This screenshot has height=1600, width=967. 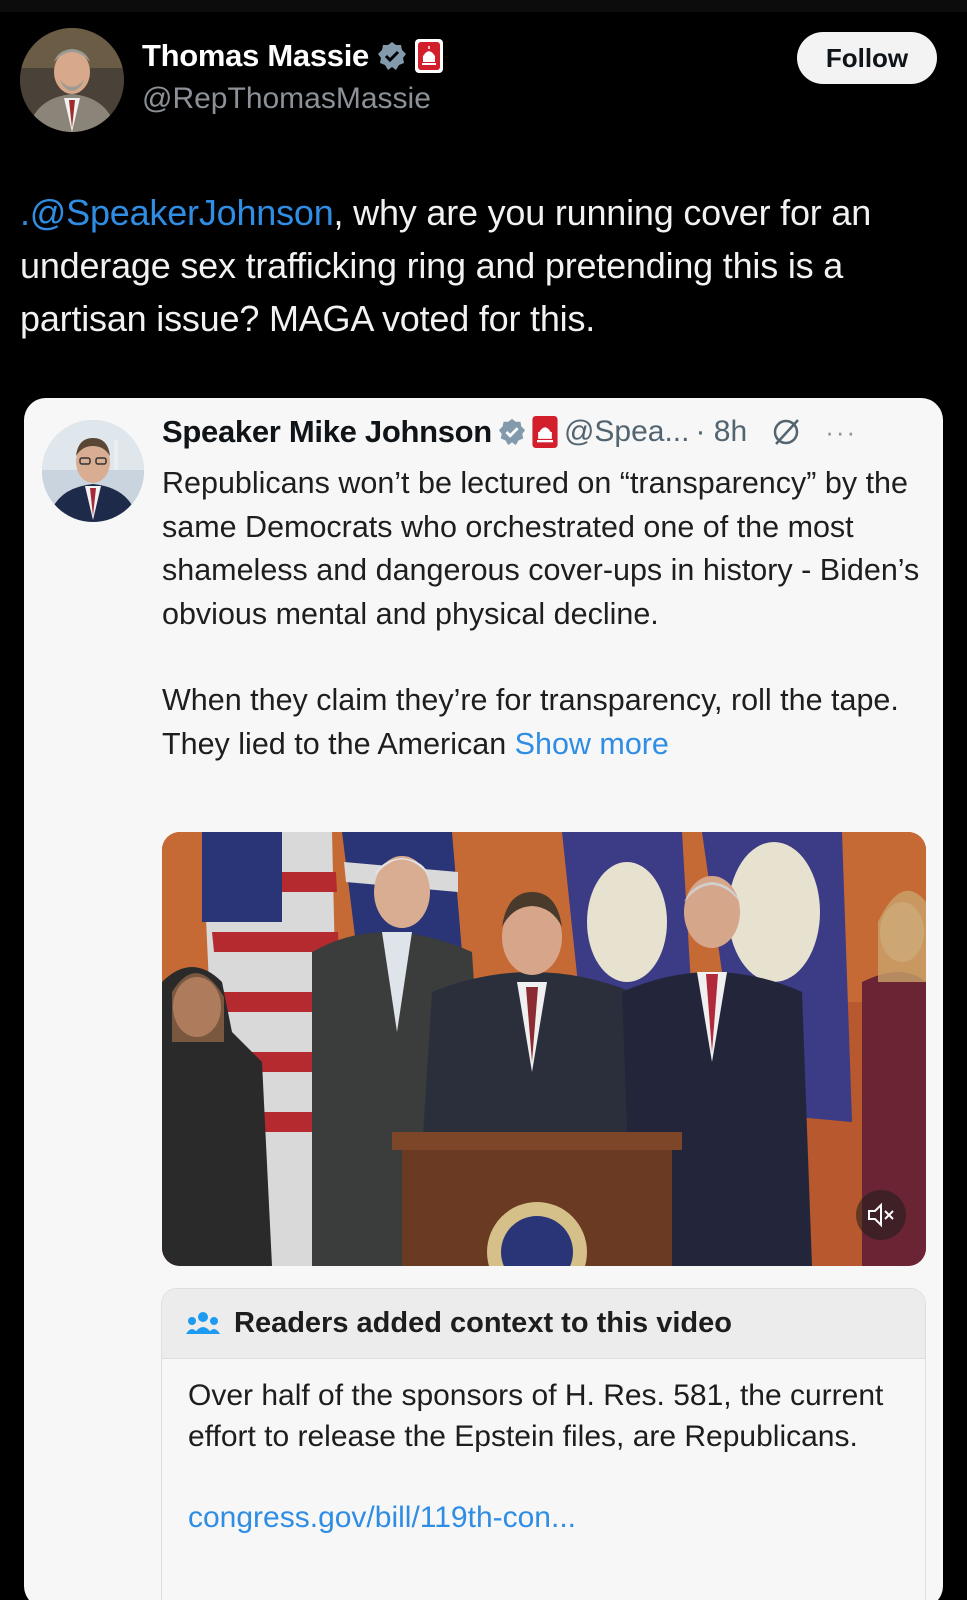 What do you see at coordinates (255, 56) in the screenshot?
I see `author-name: Thomas Massie` at bounding box center [255, 56].